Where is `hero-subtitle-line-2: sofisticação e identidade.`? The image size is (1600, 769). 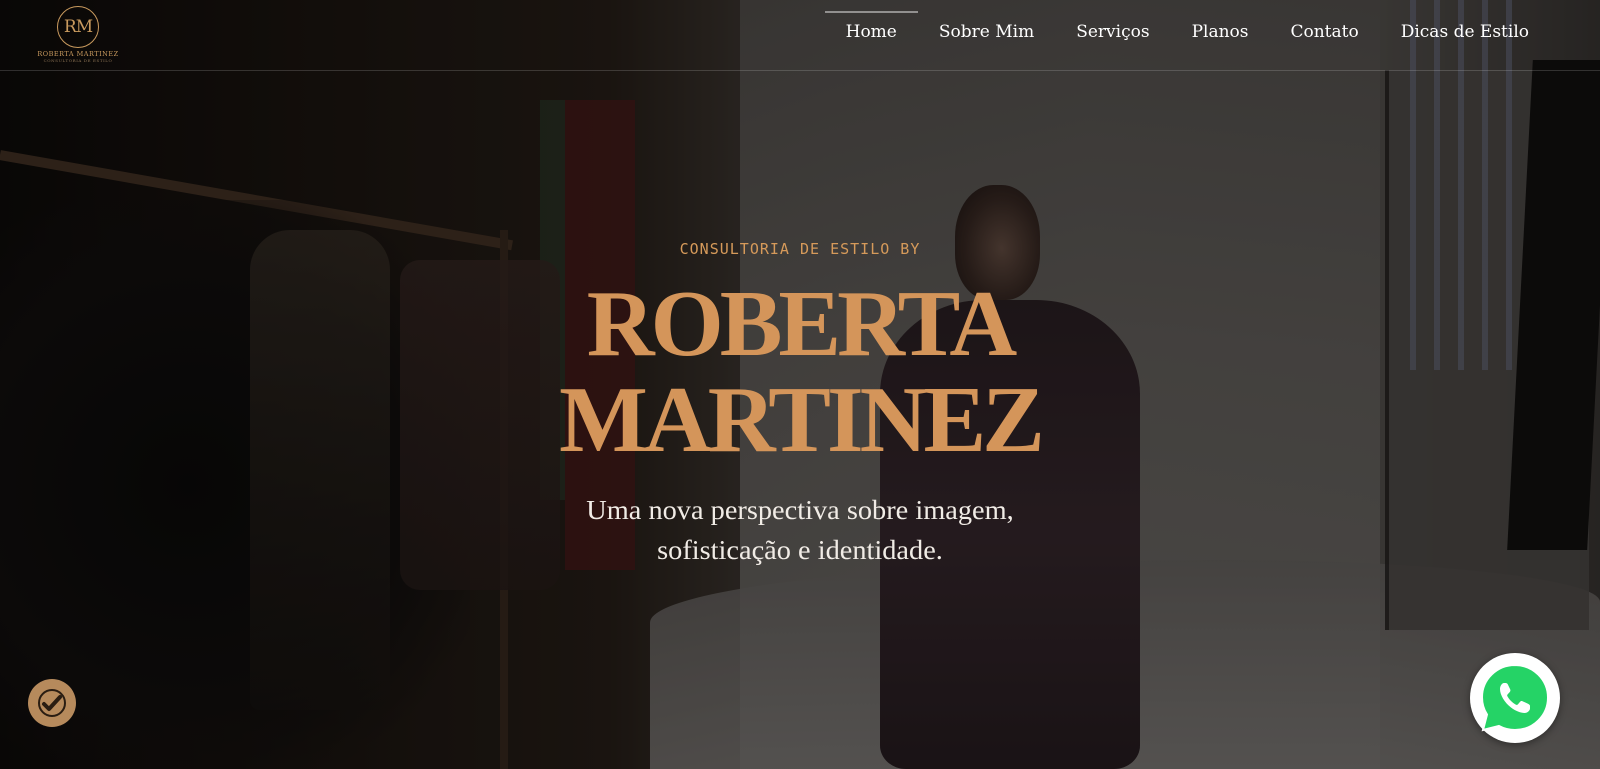
hero-subtitle-line-2: sofisticação e identidade. is located at coordinates (800, 550).